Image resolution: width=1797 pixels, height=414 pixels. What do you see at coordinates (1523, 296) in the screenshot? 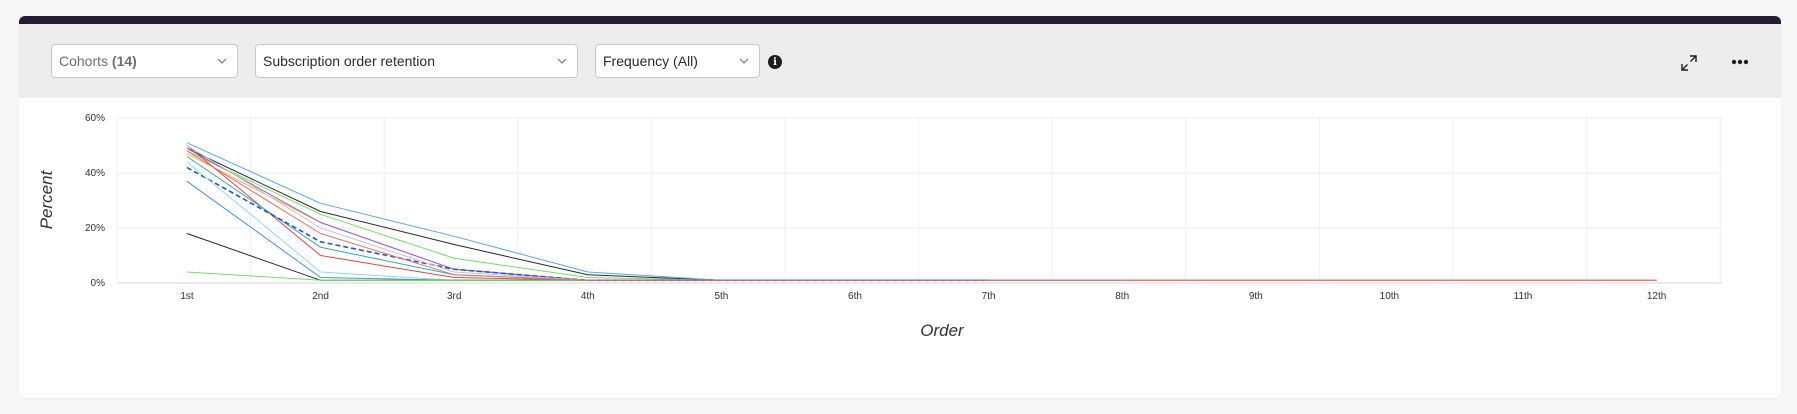
I see `x-tick-label: 11th` at bounding box center [1523, 296].